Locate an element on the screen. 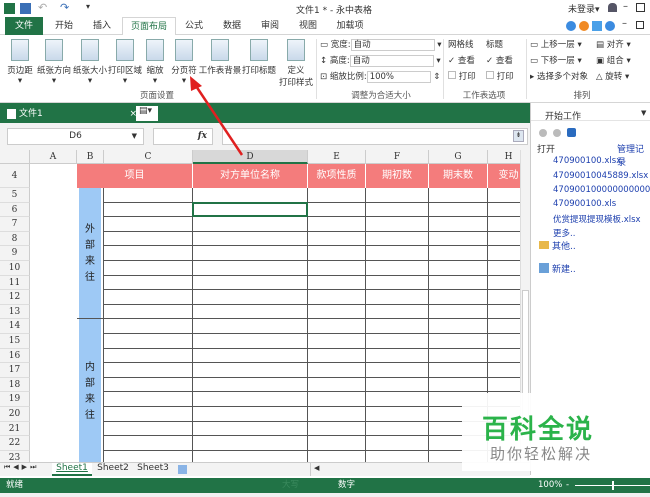 This screenshot has width=650, height=497. recent-file-link: 4709001000000000000000 is located at coordinates (601, 190).